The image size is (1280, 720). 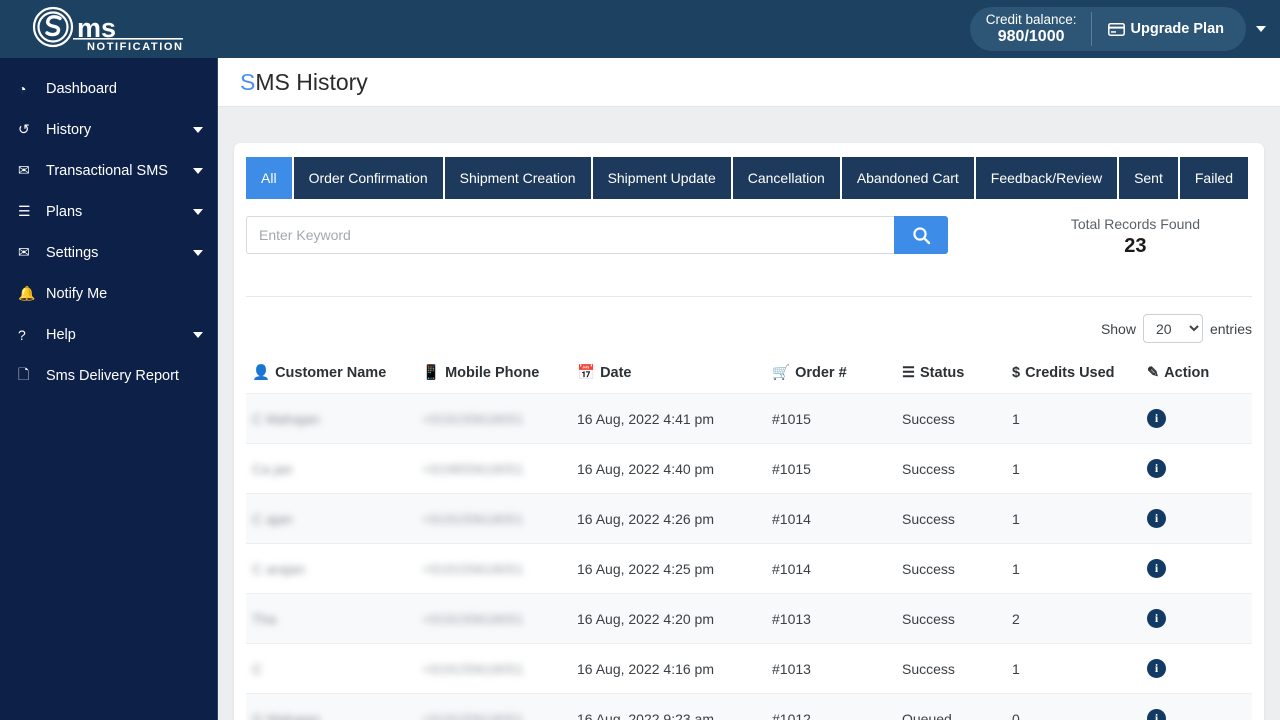 I want to click on profile-chevron-down-icon, so click(x=1261, y=29).